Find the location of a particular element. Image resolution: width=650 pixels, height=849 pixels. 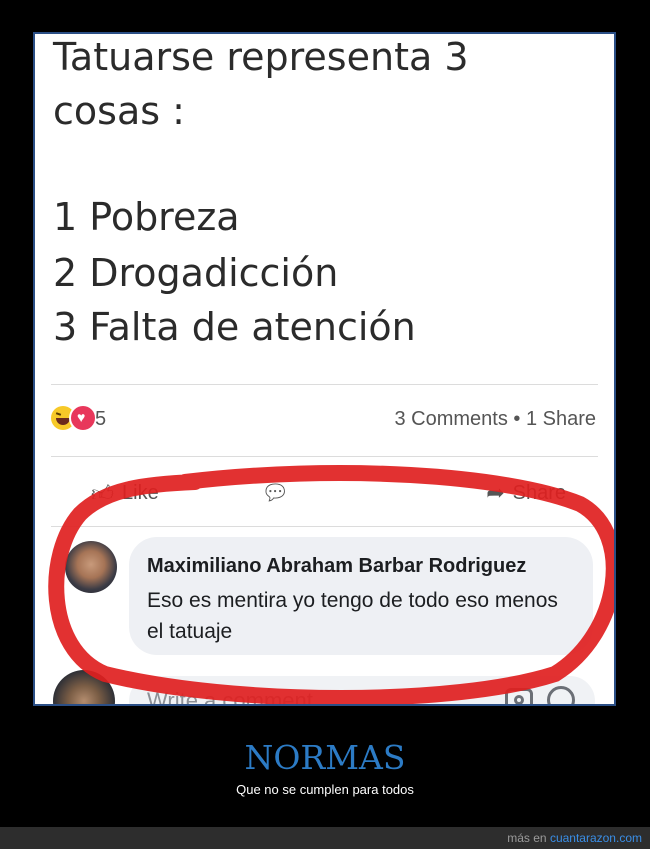

comments-shares-stats: 3 Comments • 1 Share is located at coordinates (495, 419).